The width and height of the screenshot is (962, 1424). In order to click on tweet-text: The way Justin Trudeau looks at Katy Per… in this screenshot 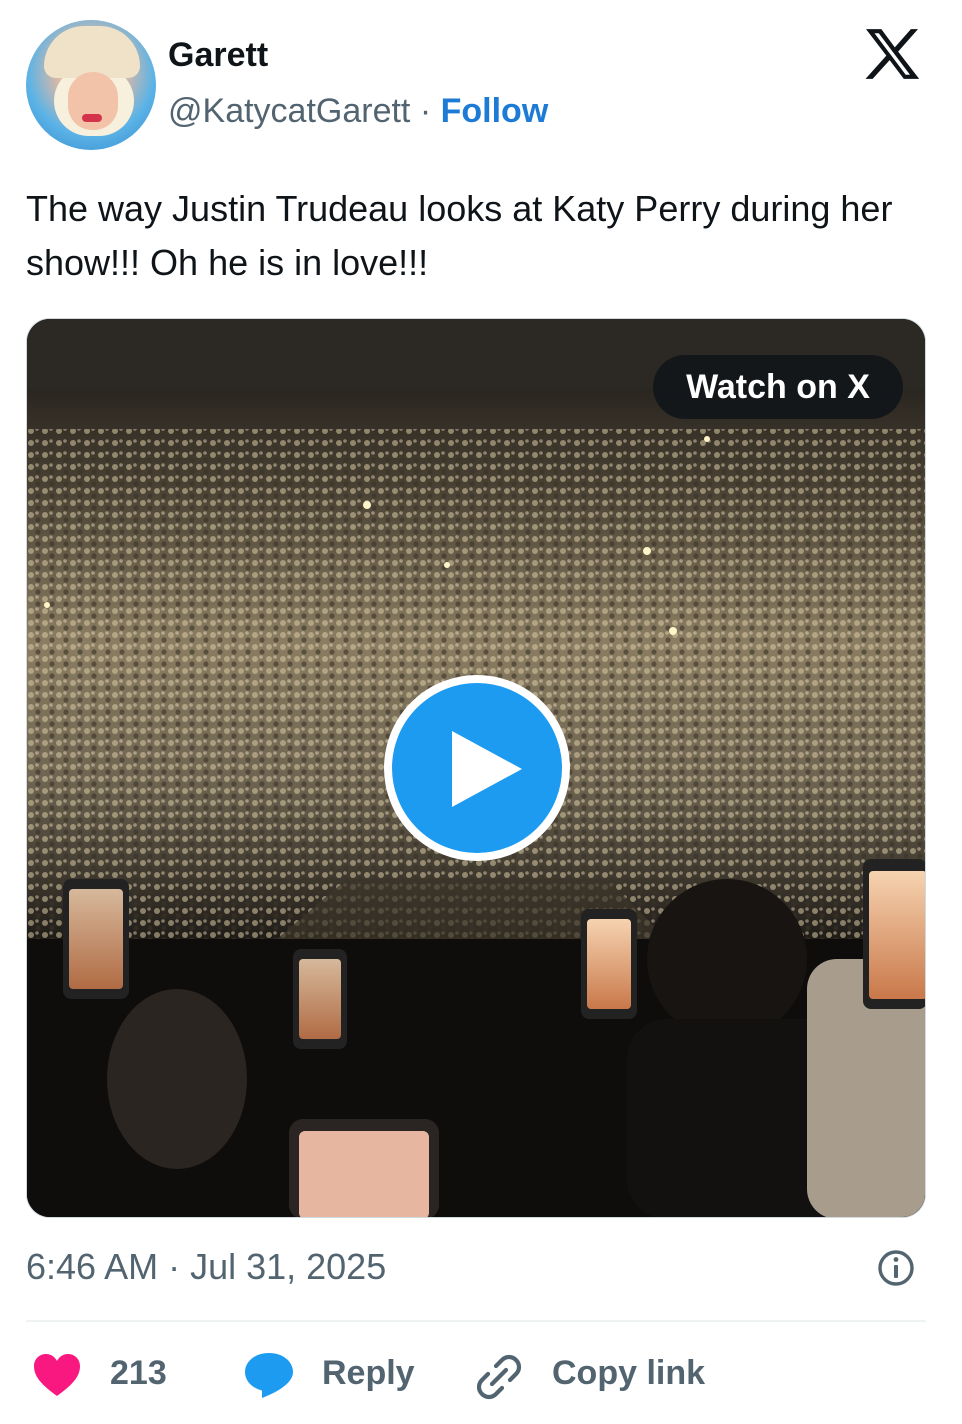, I will do `click(459, 235)`.